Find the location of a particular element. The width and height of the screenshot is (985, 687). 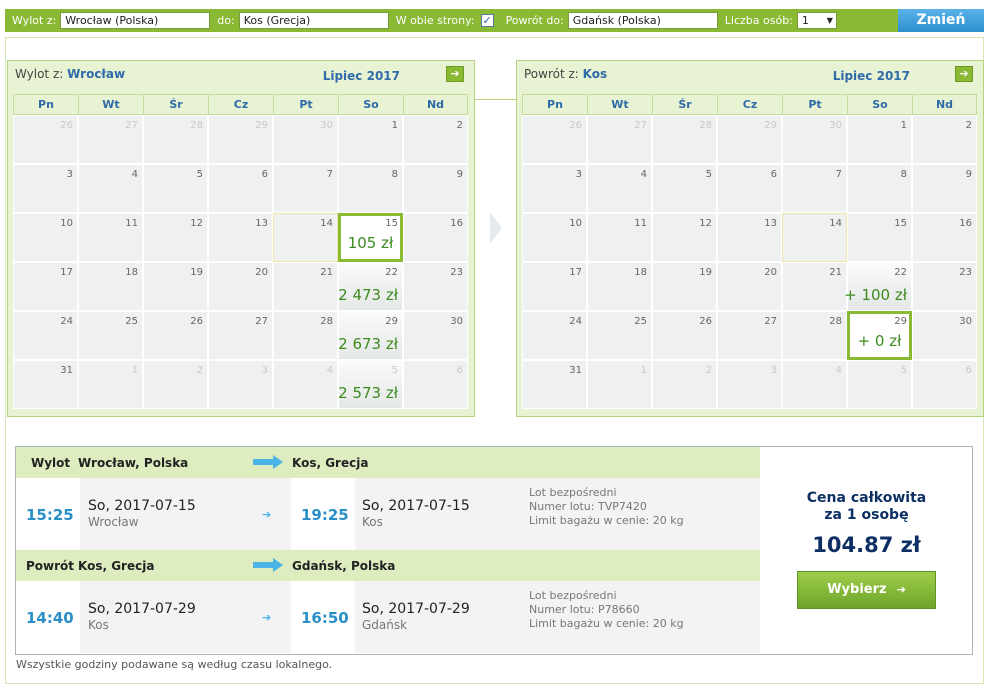

from-input: Wrocław (Polska) is located at coordinates (135, 20).